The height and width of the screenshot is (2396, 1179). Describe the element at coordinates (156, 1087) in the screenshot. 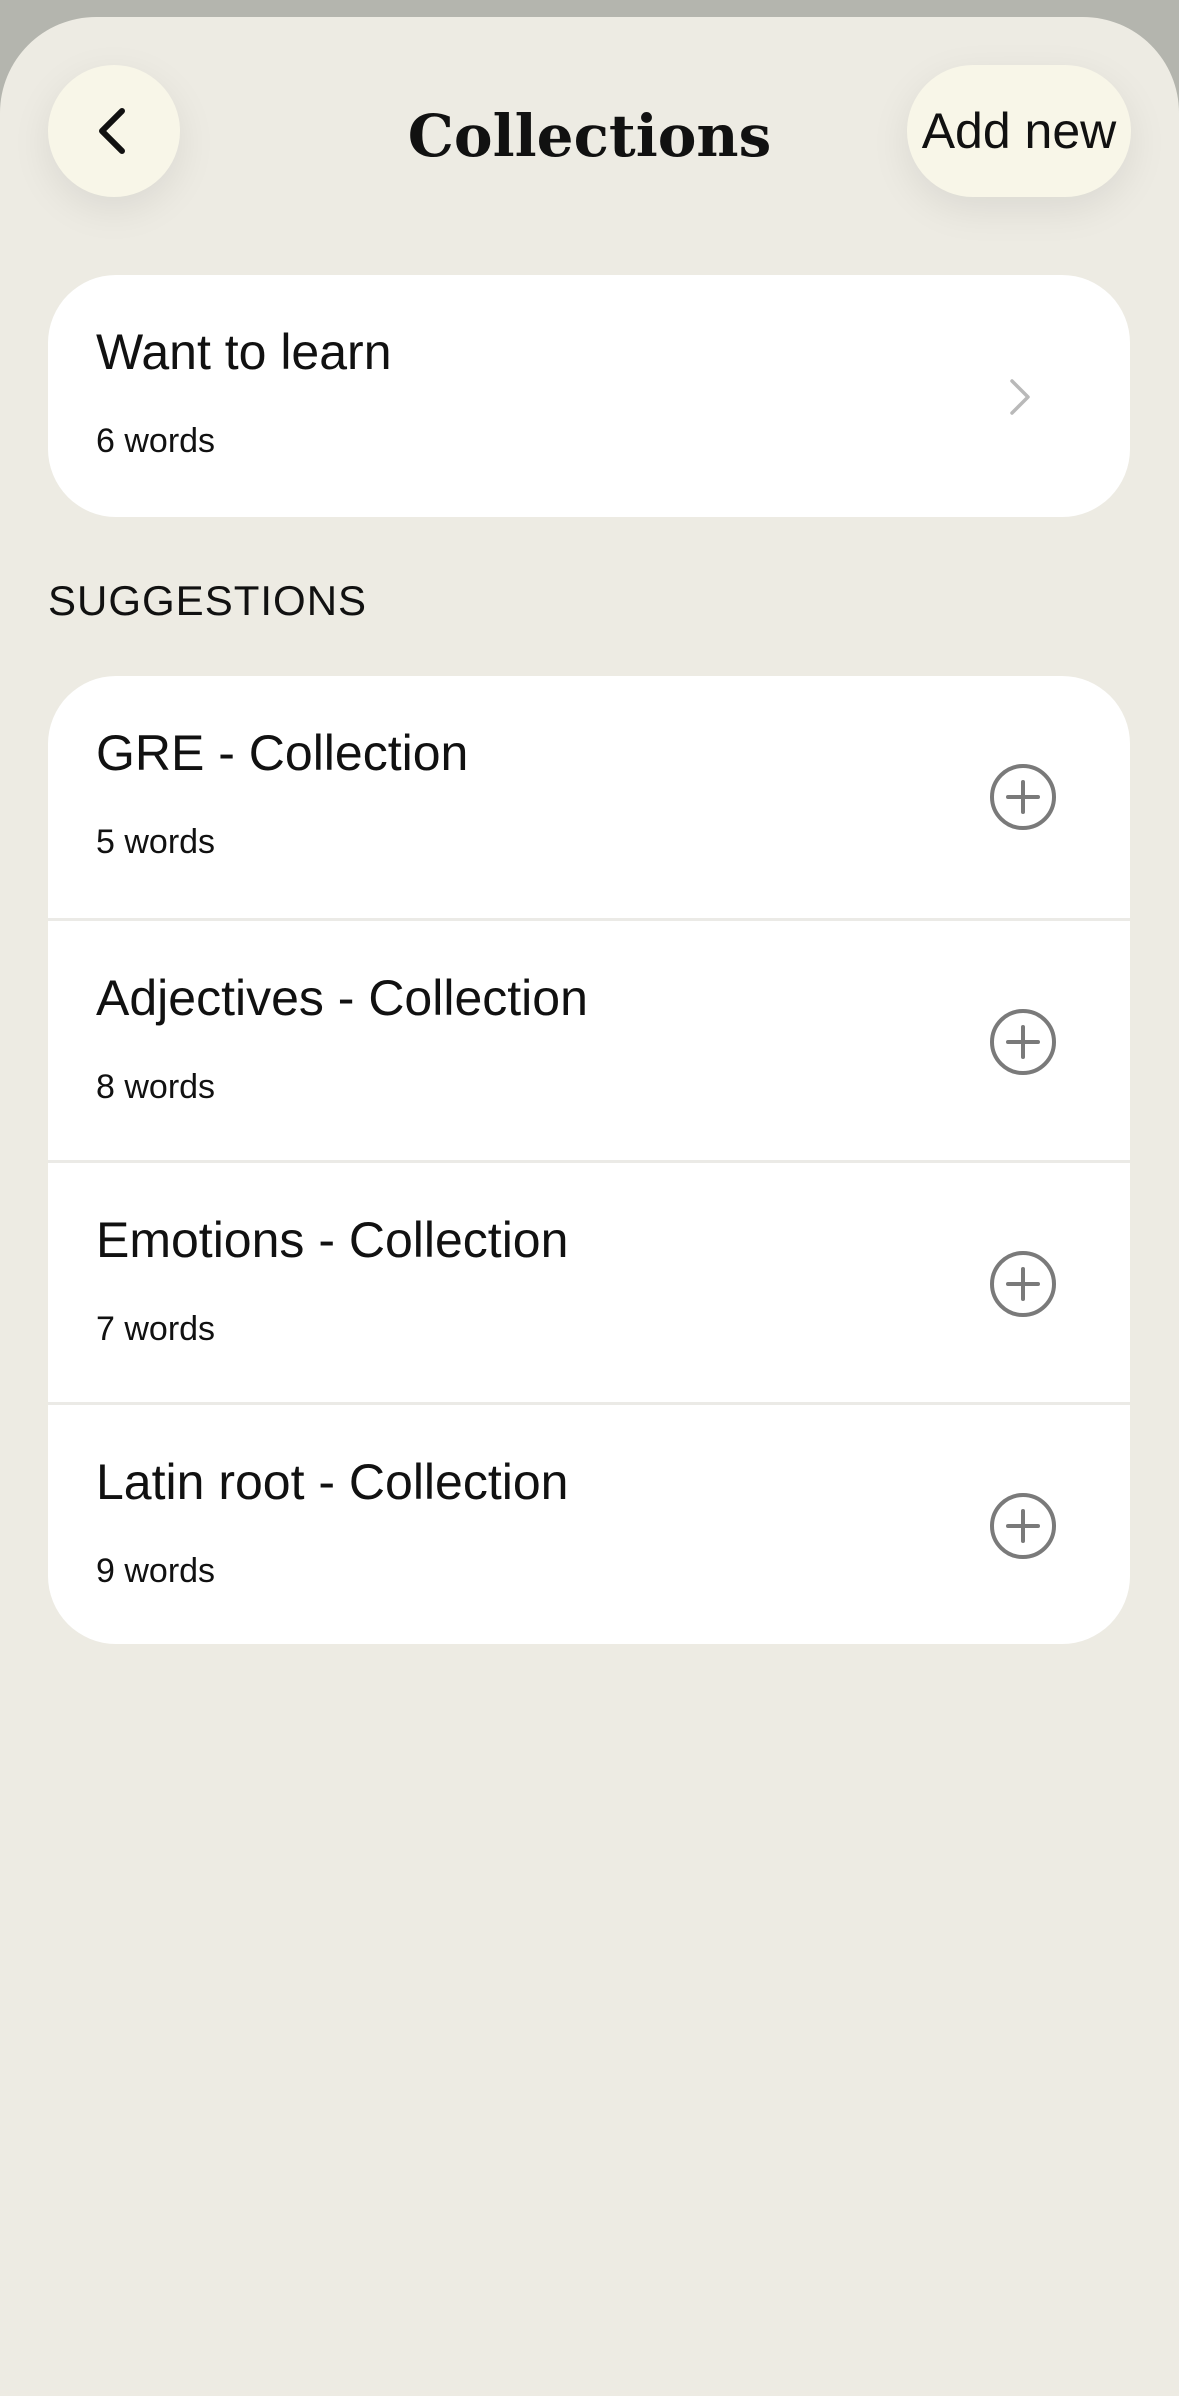

I see `suggestion-word-count: 8 words` at that location.